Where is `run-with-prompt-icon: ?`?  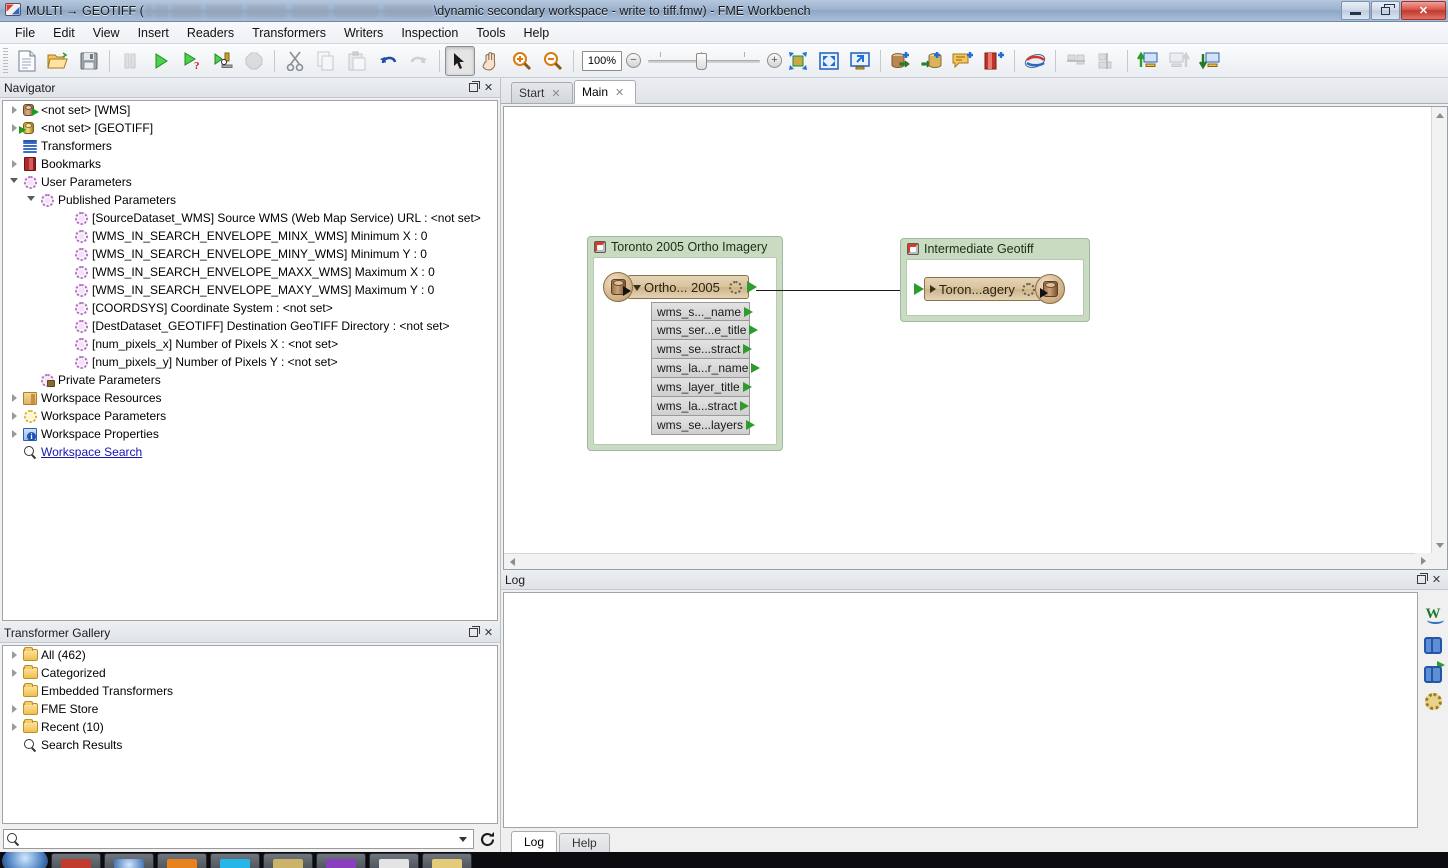
run-with-prompt-icon: ? is located at coordinates (192, 61).